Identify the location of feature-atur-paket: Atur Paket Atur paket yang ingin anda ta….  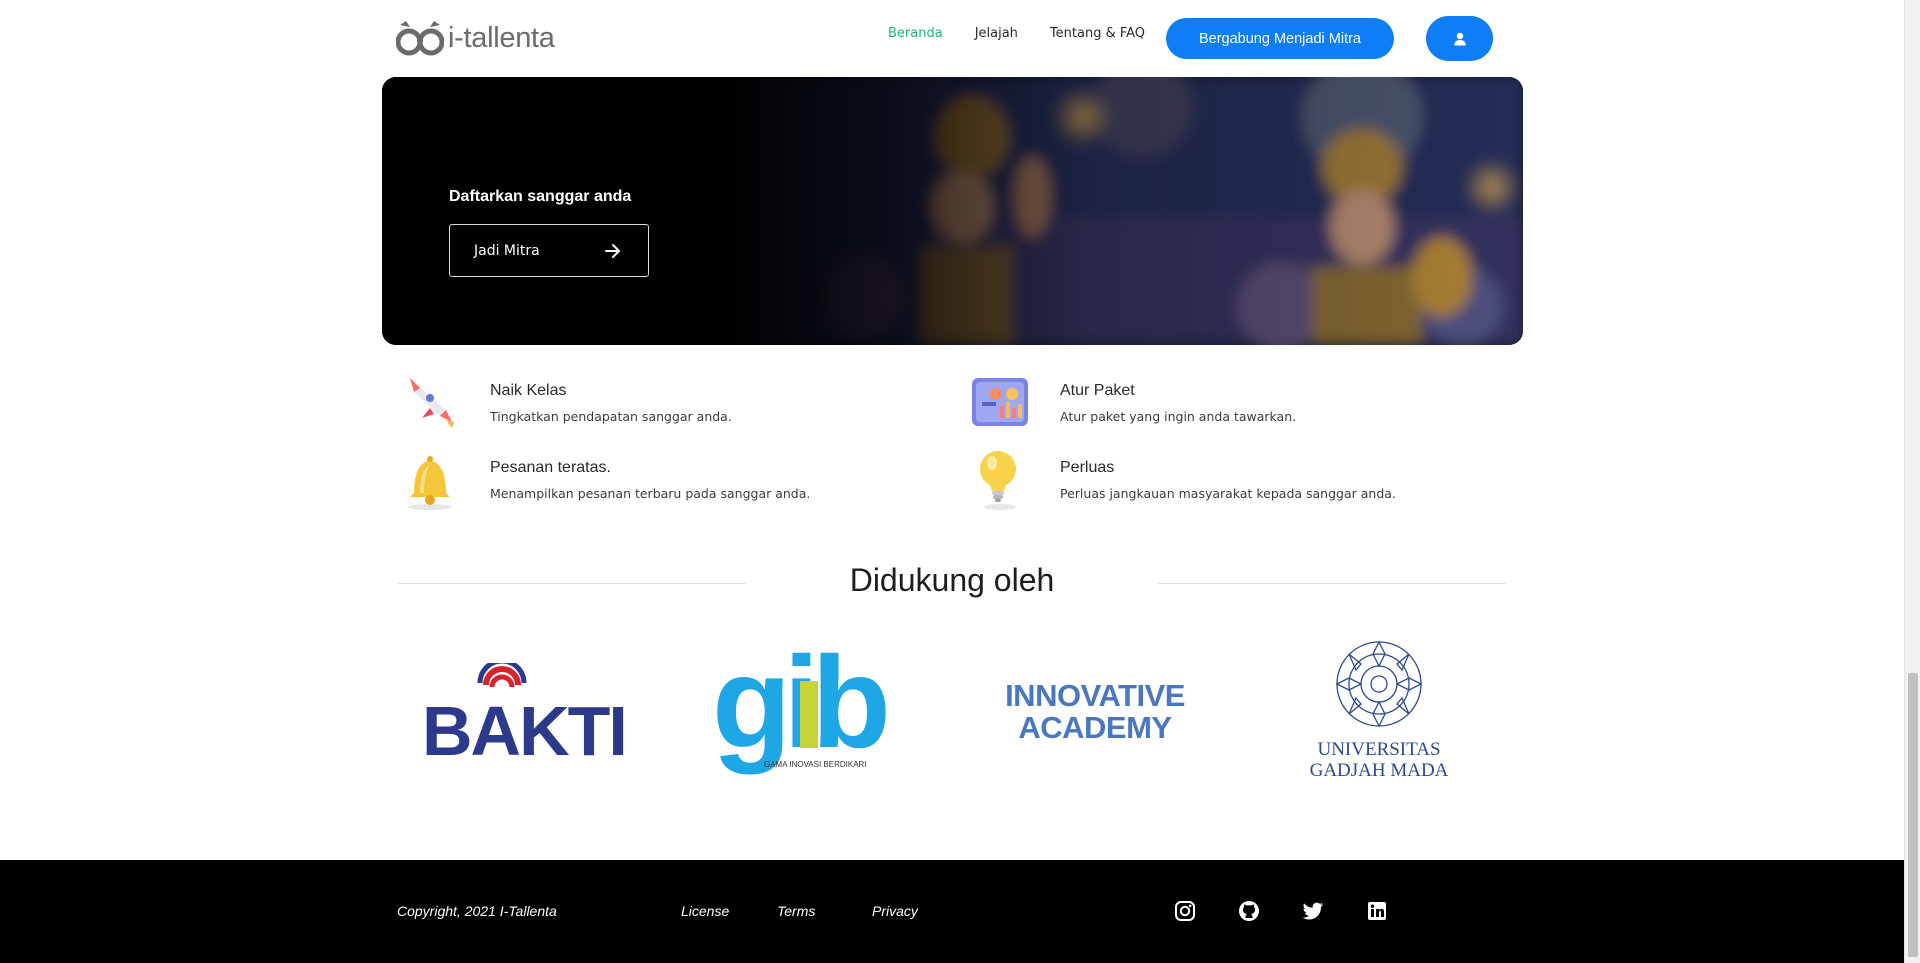
(1133, 403).